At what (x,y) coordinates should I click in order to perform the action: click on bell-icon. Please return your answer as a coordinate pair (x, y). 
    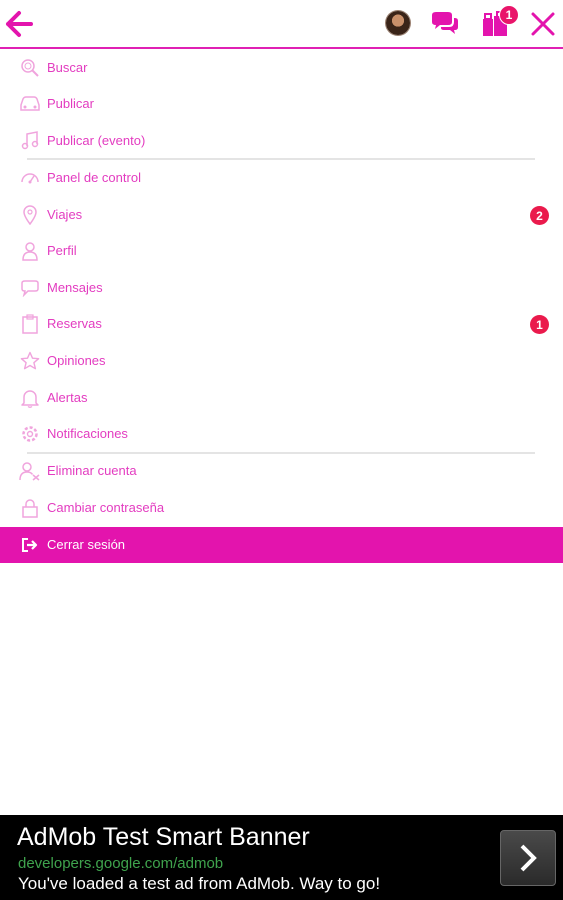
    Looking at the image, I should click on (30, 398).